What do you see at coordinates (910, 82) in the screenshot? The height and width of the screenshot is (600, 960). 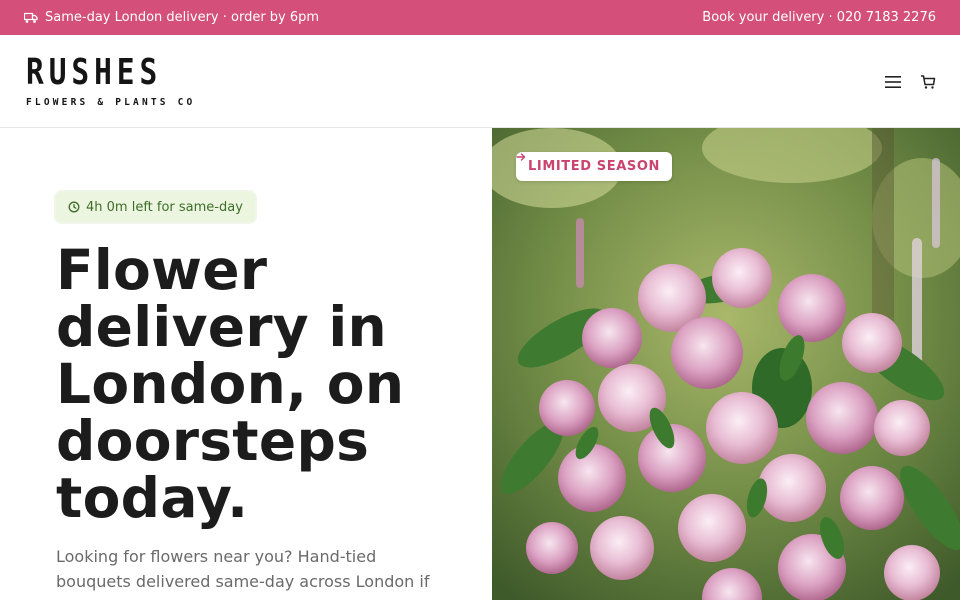 I see `header-actions` at bounding box center [910, 82].